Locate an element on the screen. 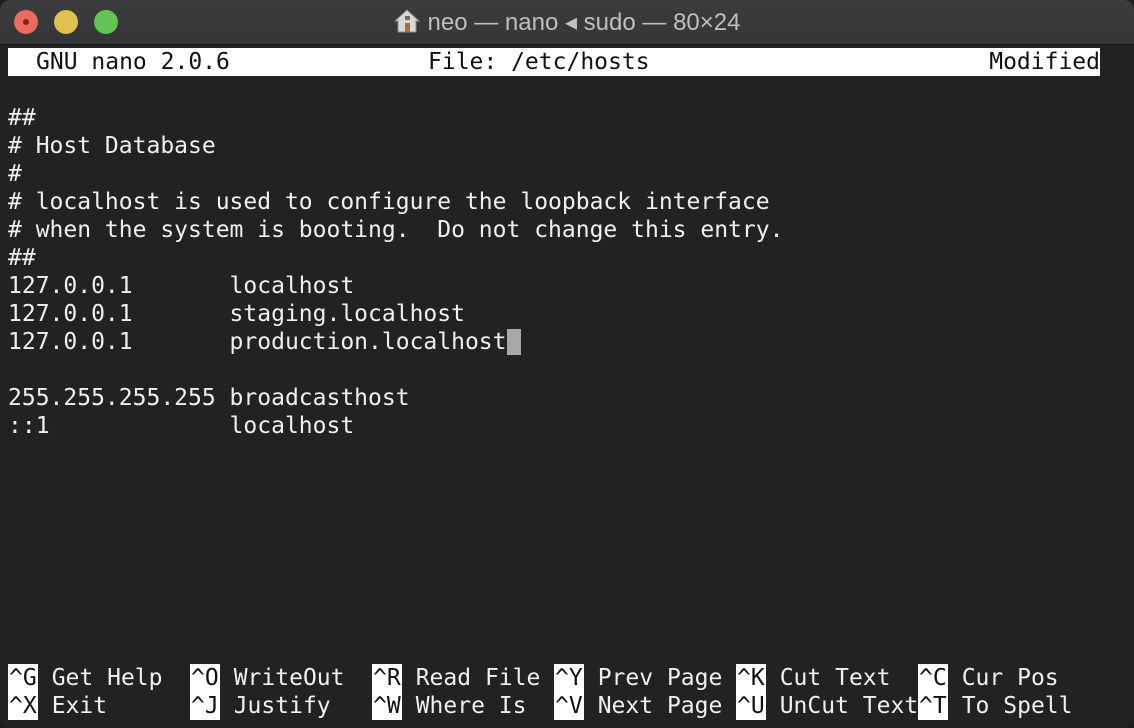  shortcut-label: Exit is located at coordinates (79, 706).